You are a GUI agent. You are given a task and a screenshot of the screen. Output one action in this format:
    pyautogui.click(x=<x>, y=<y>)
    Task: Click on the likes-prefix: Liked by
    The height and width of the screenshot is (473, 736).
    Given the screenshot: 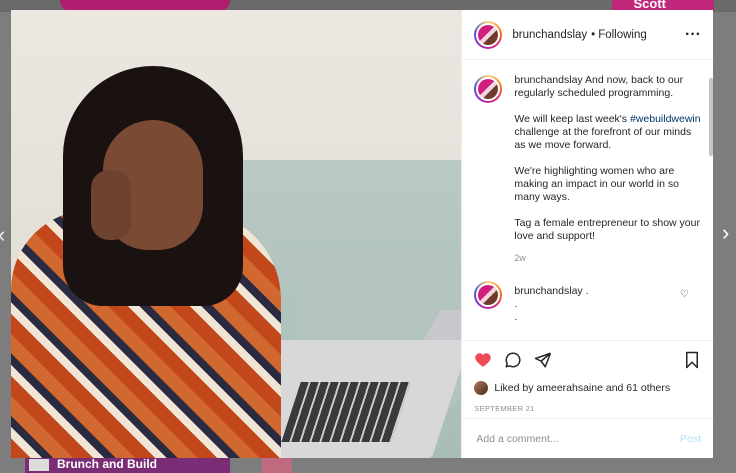 What is the action you would take?
    pyautogui.click(x=514, y=388)
    